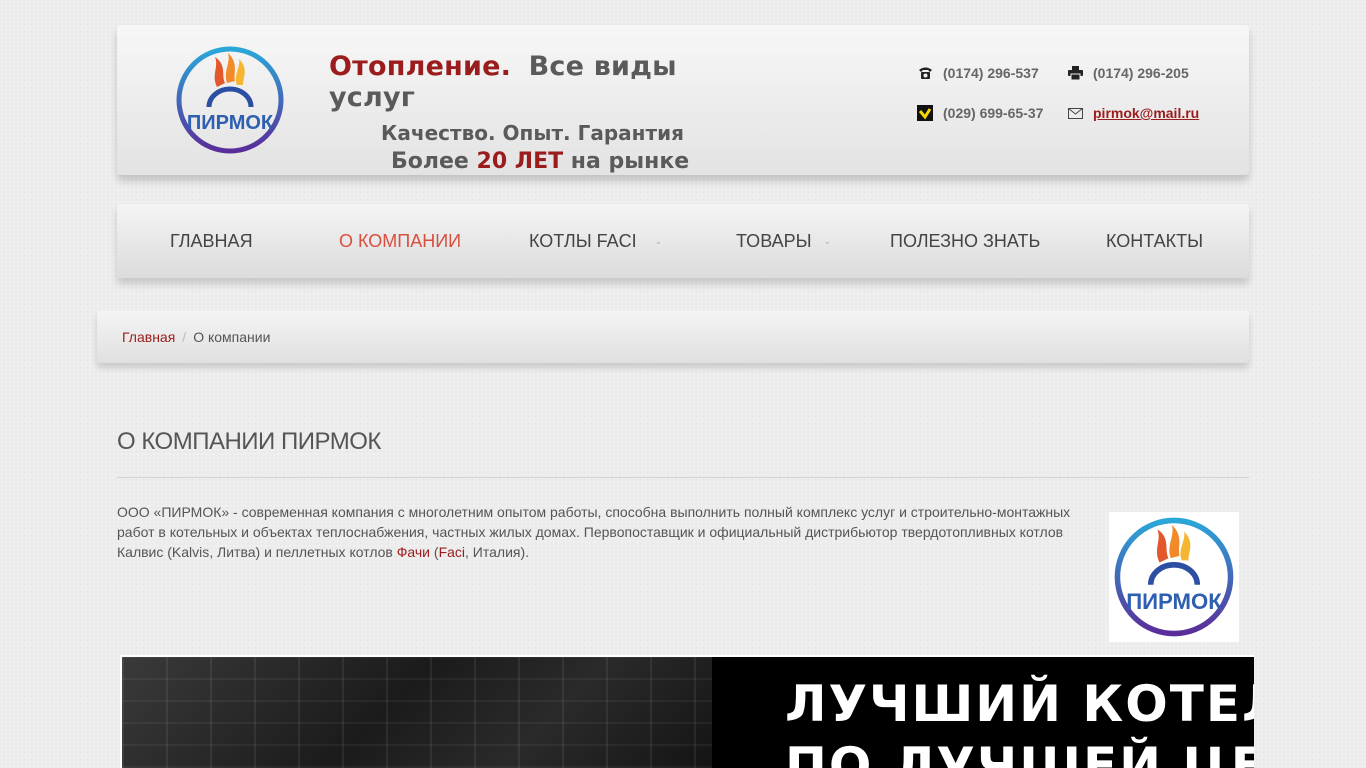 Image resolution: width=1366 pixels, height=768 pixels. Describe the element at coordinates (417, 712) in the screenshot. I see `warehouse-photo` at that location.